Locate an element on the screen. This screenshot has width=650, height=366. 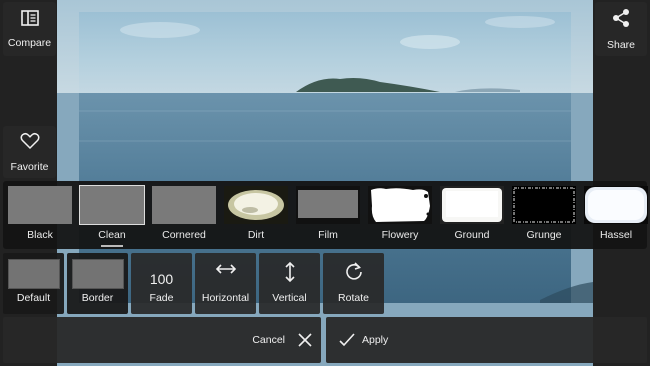
border-option-label: Black is located at coordinates (40, 235).